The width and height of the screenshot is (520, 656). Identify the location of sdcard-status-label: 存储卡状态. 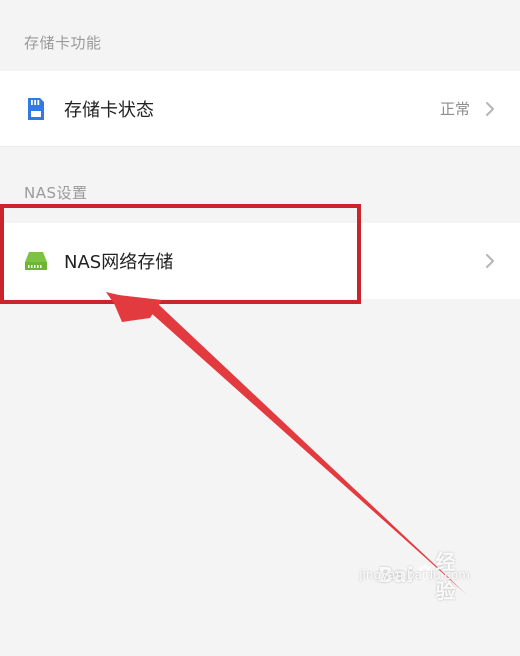
(109, 110).